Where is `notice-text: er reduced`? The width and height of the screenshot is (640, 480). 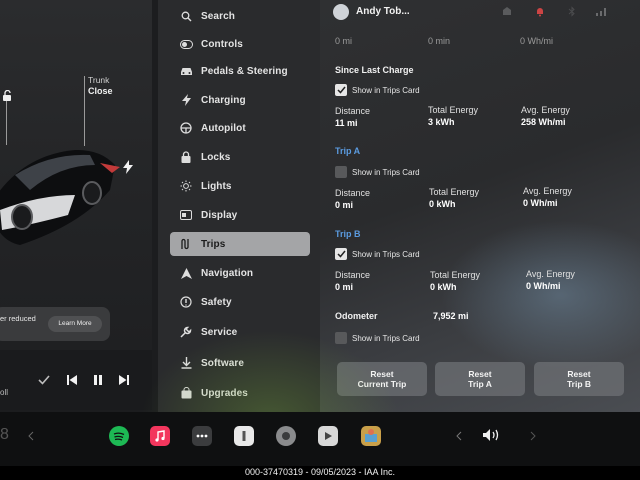
notice-text: er reduced is located at coordinates (18, 318).